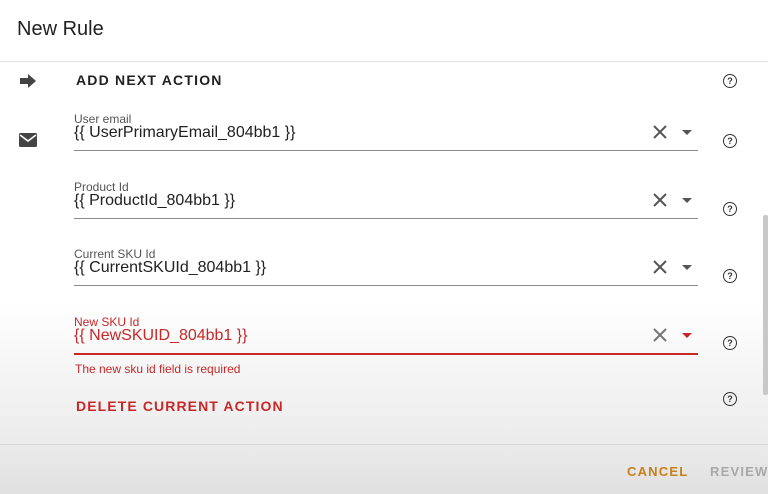  What do you see at coordinates (170, 268) in the screenshot?
I see `field-value: {{ CurrentSKUId_804bb1 }}` at bounding box center [170, 268].